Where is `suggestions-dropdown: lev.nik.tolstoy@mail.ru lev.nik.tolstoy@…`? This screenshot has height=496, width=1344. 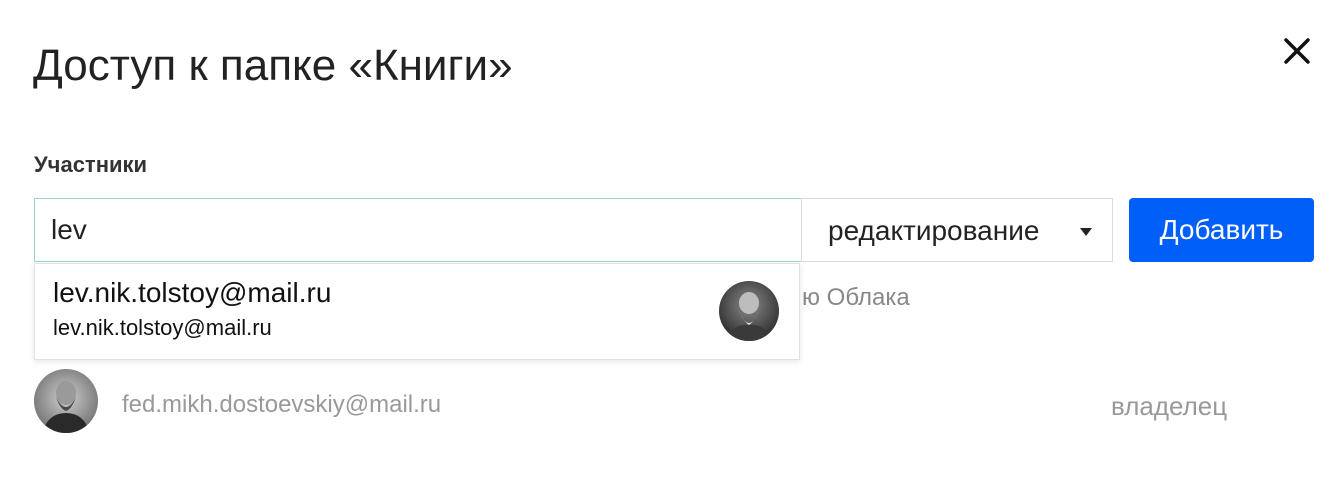
suggestions-dropdown: lev.nik.tolstoy@mail.ru lev.nik.tolstoy@… is located at coordinates (417, 311).